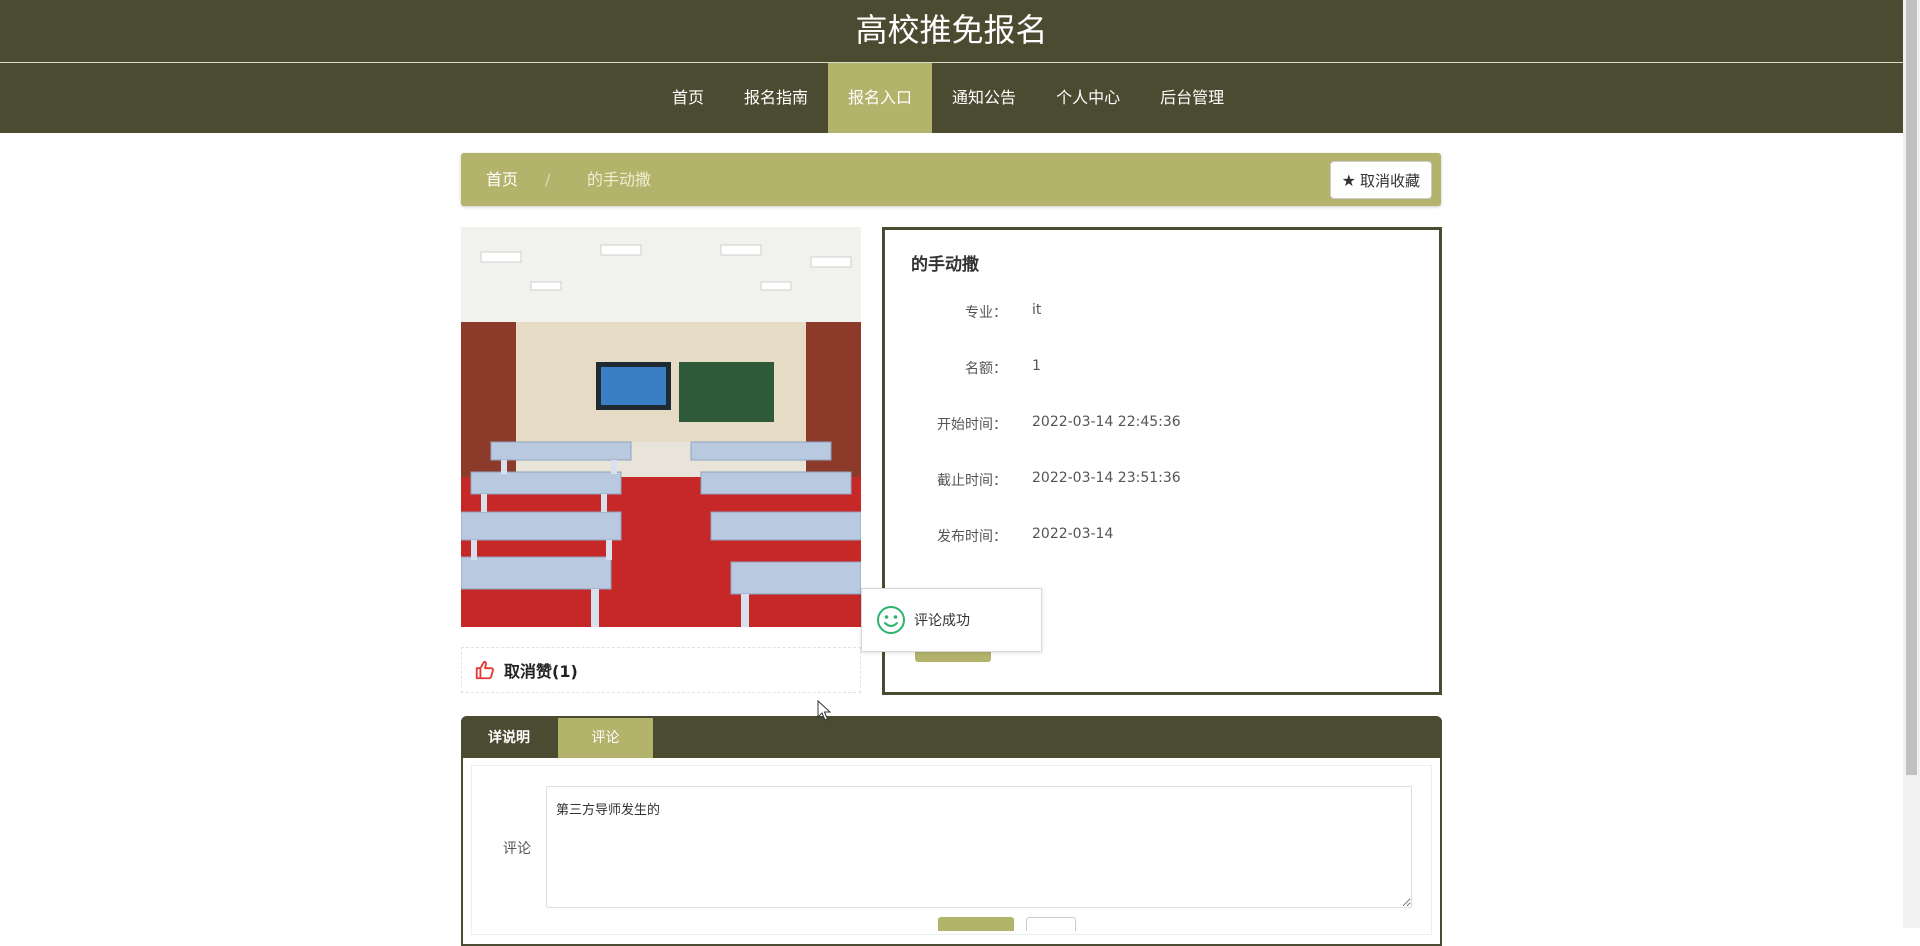  I want to click on detail-label: 开始时间：, so click(972, 425).